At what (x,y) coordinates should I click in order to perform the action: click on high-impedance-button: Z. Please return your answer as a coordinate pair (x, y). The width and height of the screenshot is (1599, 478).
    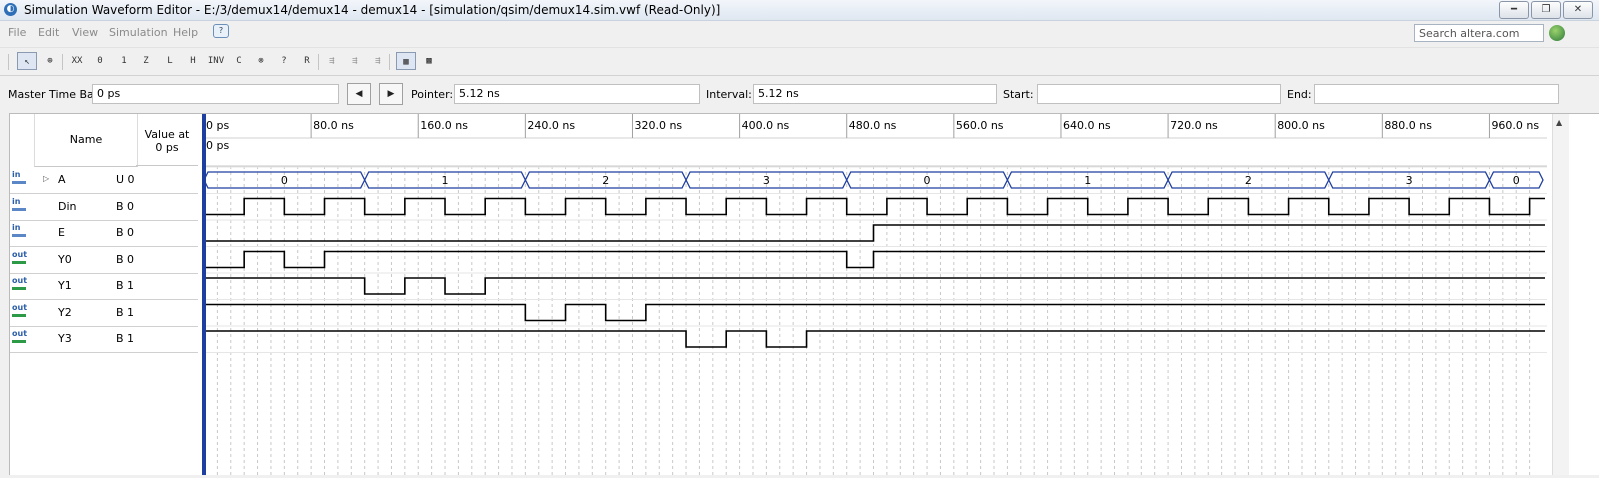
    Looking at the image, I should click on (146, 61).